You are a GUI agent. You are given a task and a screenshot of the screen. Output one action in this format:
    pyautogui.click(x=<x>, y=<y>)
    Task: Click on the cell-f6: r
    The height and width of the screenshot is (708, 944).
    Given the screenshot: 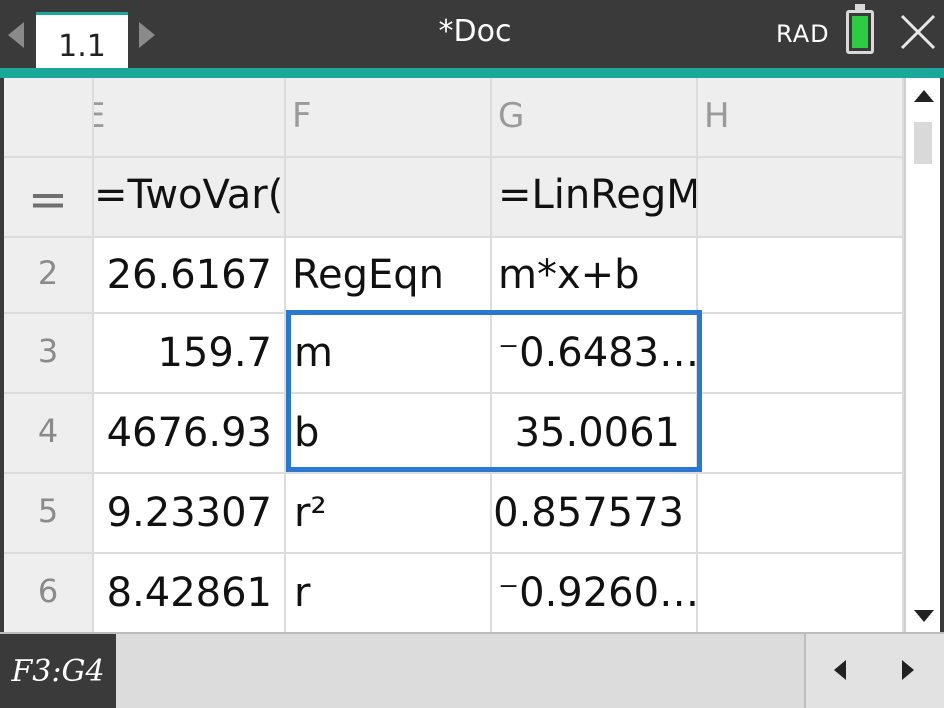 What is the action you would take?
    pyautogui.click(x=389, y=593)
    